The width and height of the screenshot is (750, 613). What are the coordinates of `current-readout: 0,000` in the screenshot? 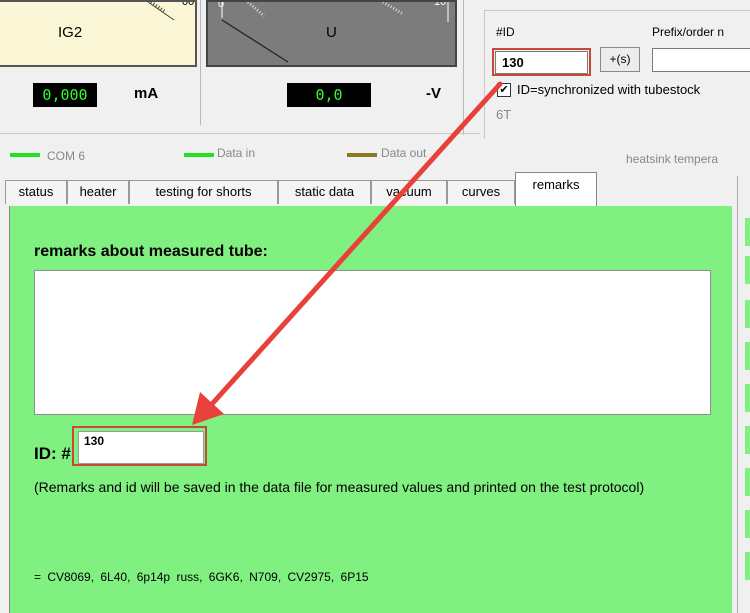 It's located at (65, 95).